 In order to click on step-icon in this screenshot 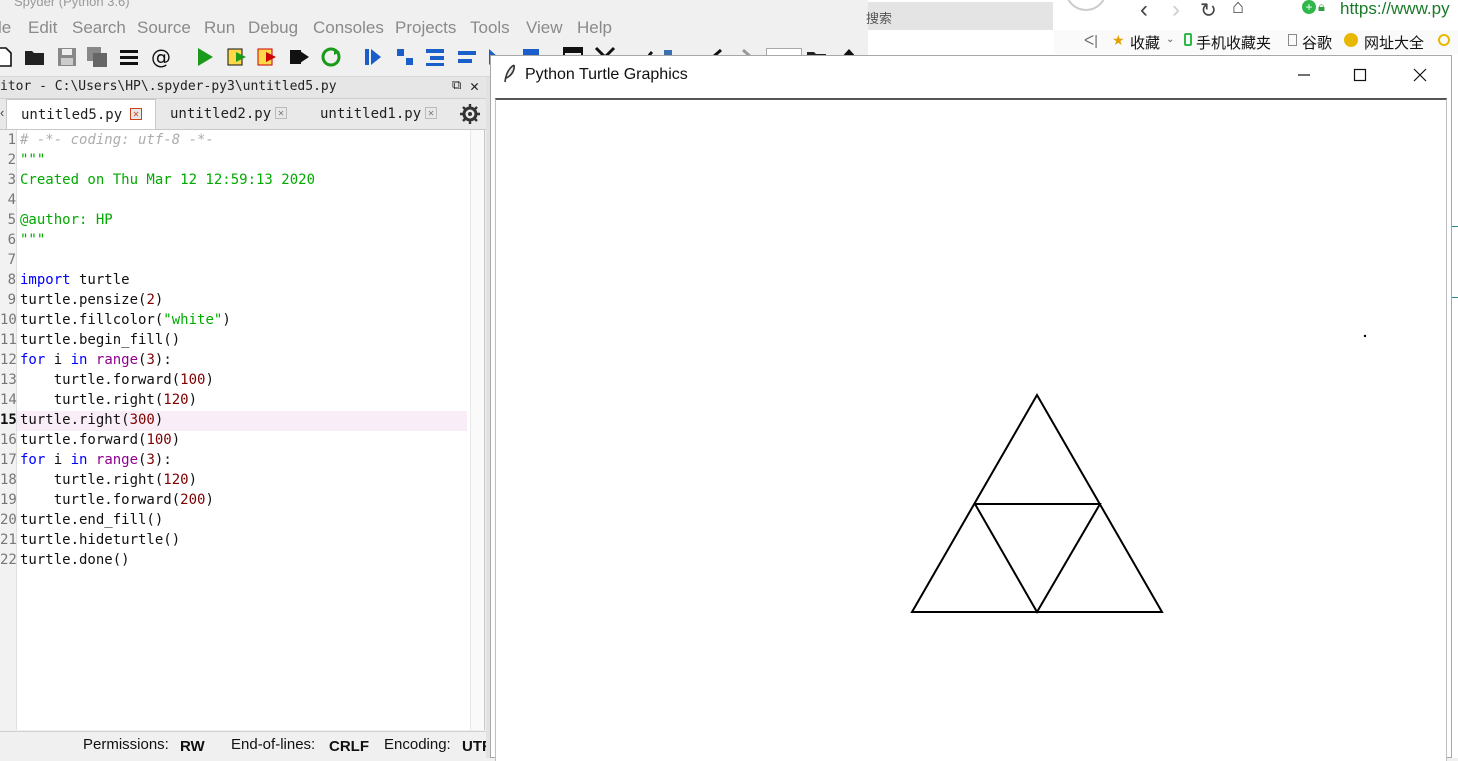, I will do `click(405, 57)`.